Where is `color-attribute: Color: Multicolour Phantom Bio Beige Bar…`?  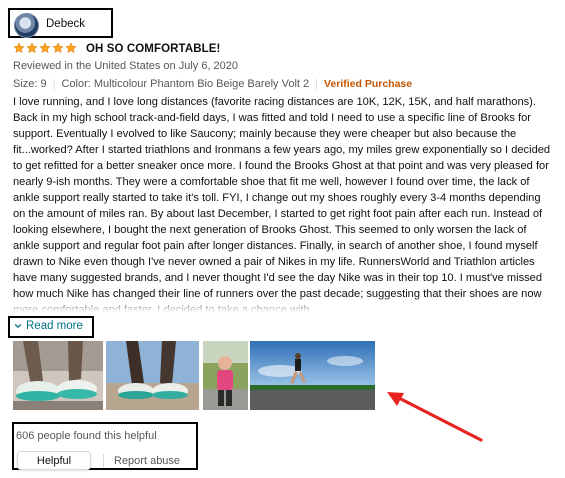 color-attribute: Color: Multicolour Phantom Bio Beige Bar… is located at coordinates (185, 84).